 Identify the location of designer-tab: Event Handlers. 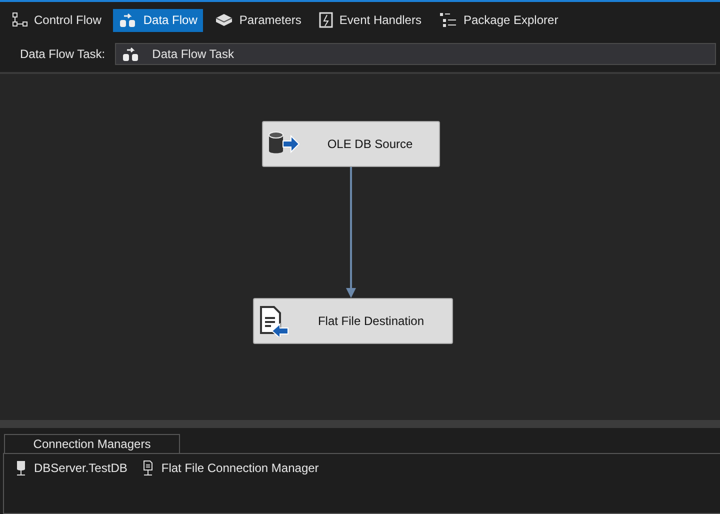
(370, 20).